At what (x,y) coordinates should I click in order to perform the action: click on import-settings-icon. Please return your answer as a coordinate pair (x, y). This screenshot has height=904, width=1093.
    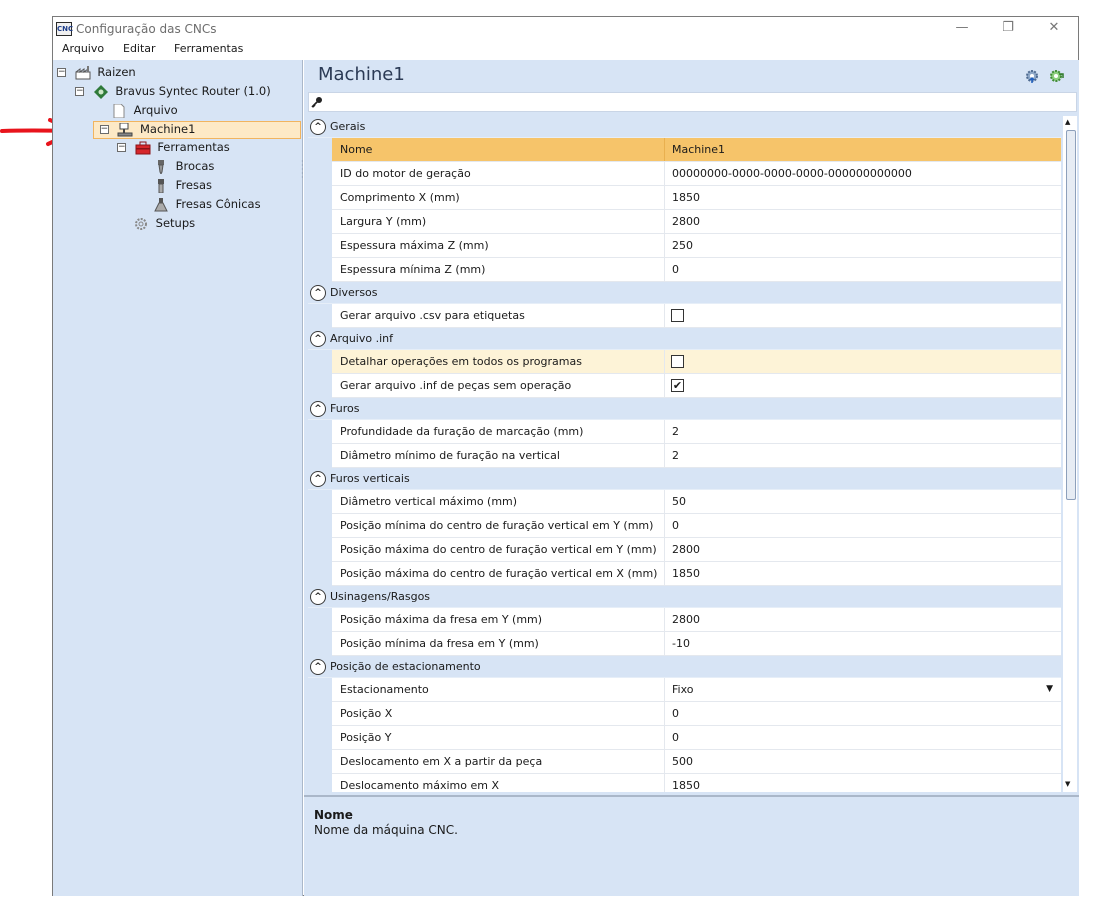
    Looking at the image, I should click on (1056, 76).